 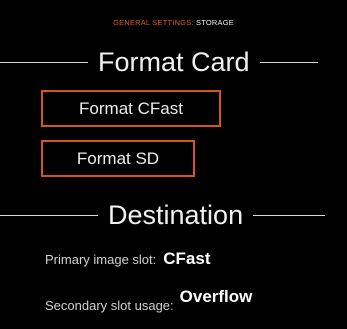 I want to click on format-card-title: Format Card, so click(x=174, y=62).